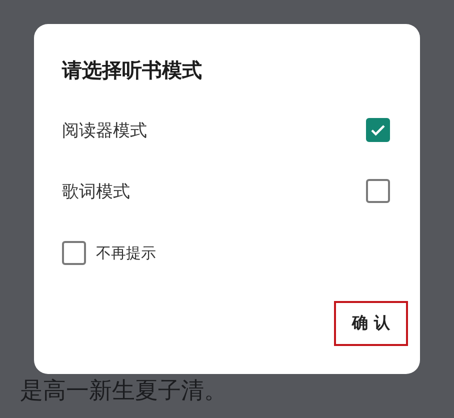  Describe the element at coordinates (123, 391) in the screenshot. I see `book-text-line: 是高一新生夏子清。` at that location.